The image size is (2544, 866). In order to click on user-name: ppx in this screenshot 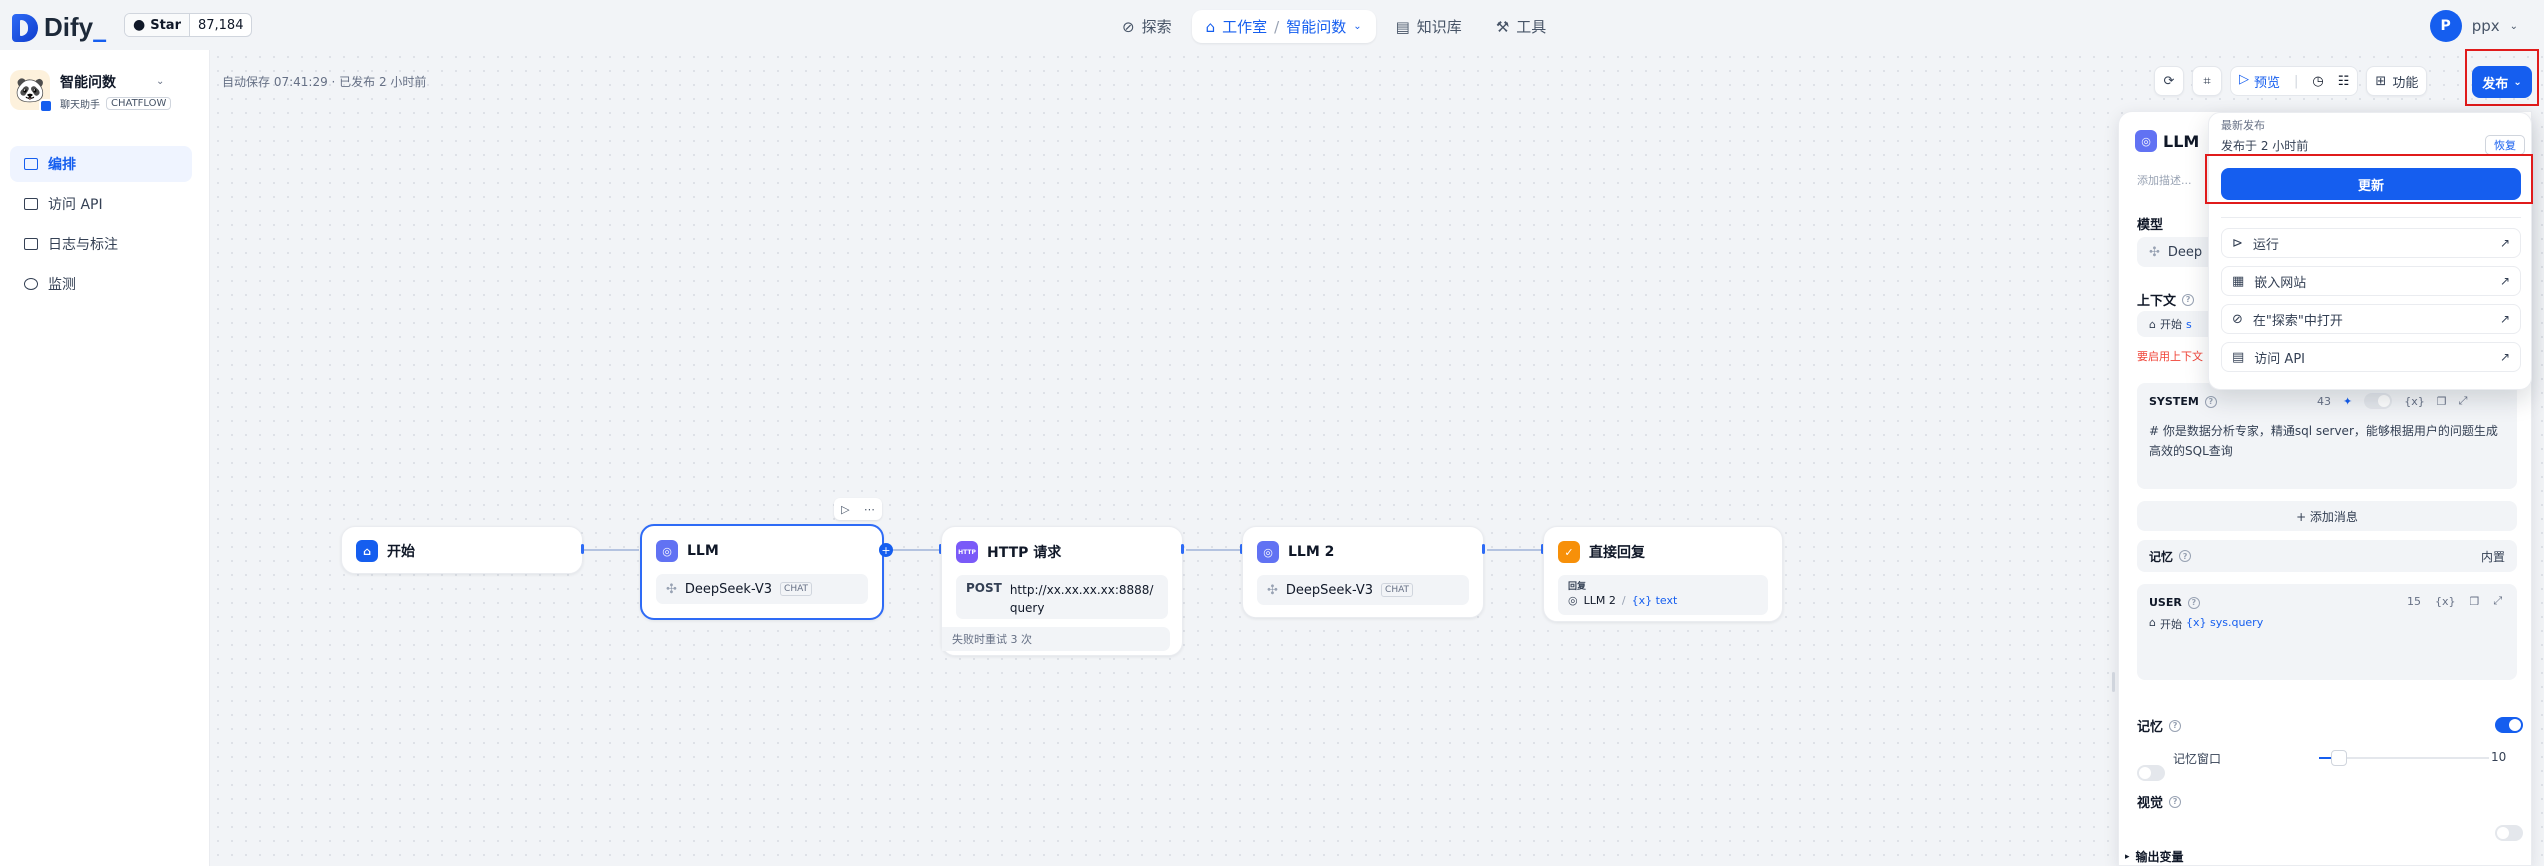, I will do `click(2485, 26)`.